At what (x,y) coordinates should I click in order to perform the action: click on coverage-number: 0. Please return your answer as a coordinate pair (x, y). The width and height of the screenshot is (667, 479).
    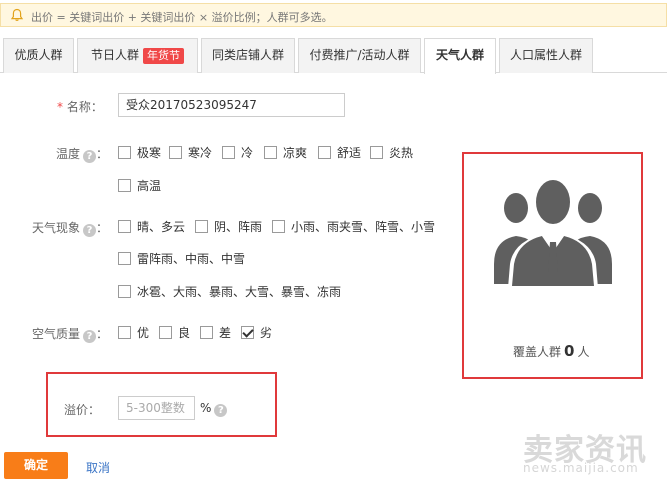
    Looking at the image, I should click on (569, 351).